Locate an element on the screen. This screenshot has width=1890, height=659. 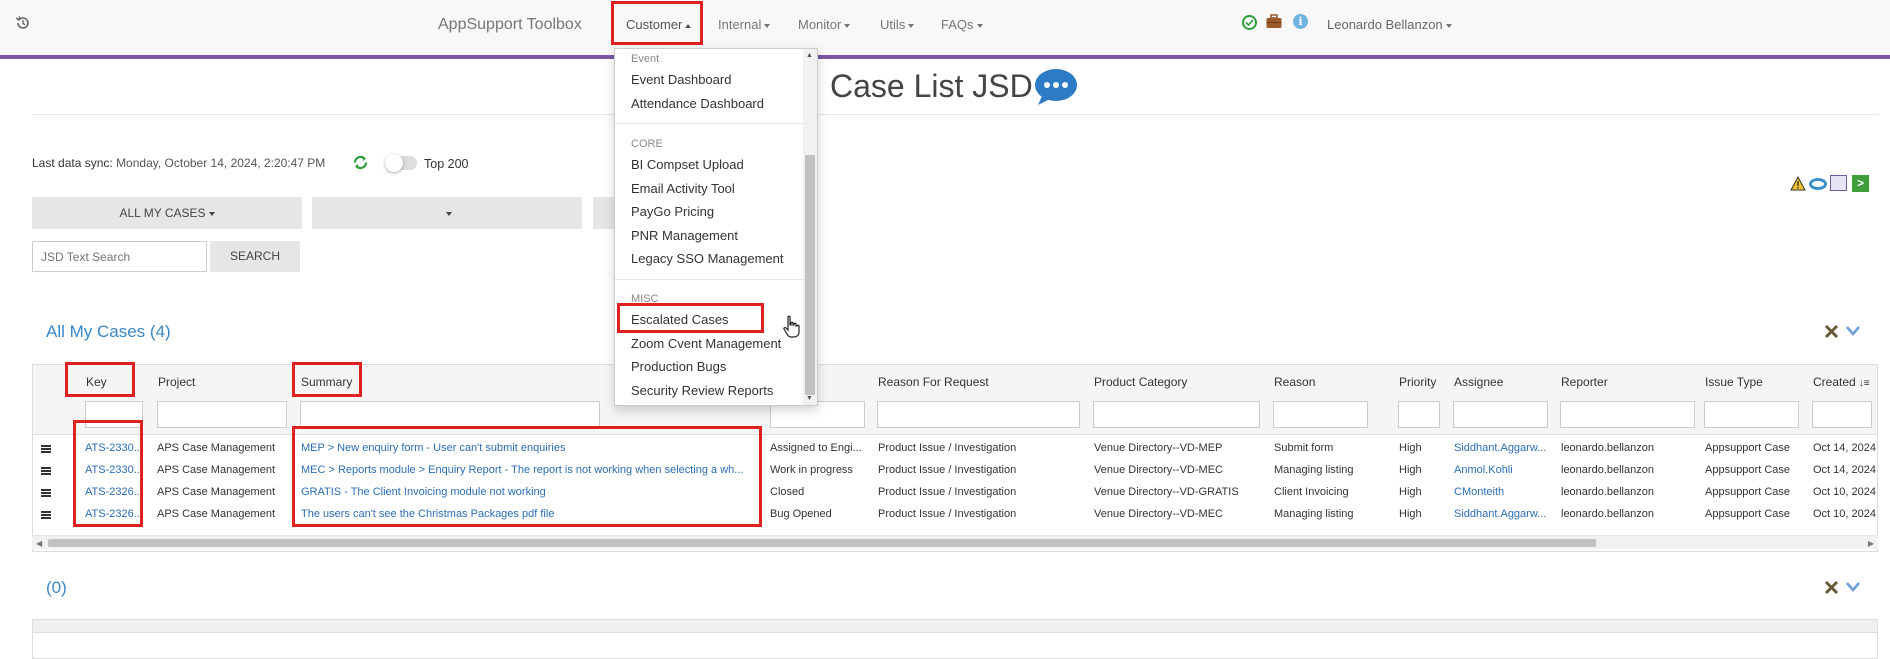
next-arrow-icon: > is located at coordinates (1860, 183).